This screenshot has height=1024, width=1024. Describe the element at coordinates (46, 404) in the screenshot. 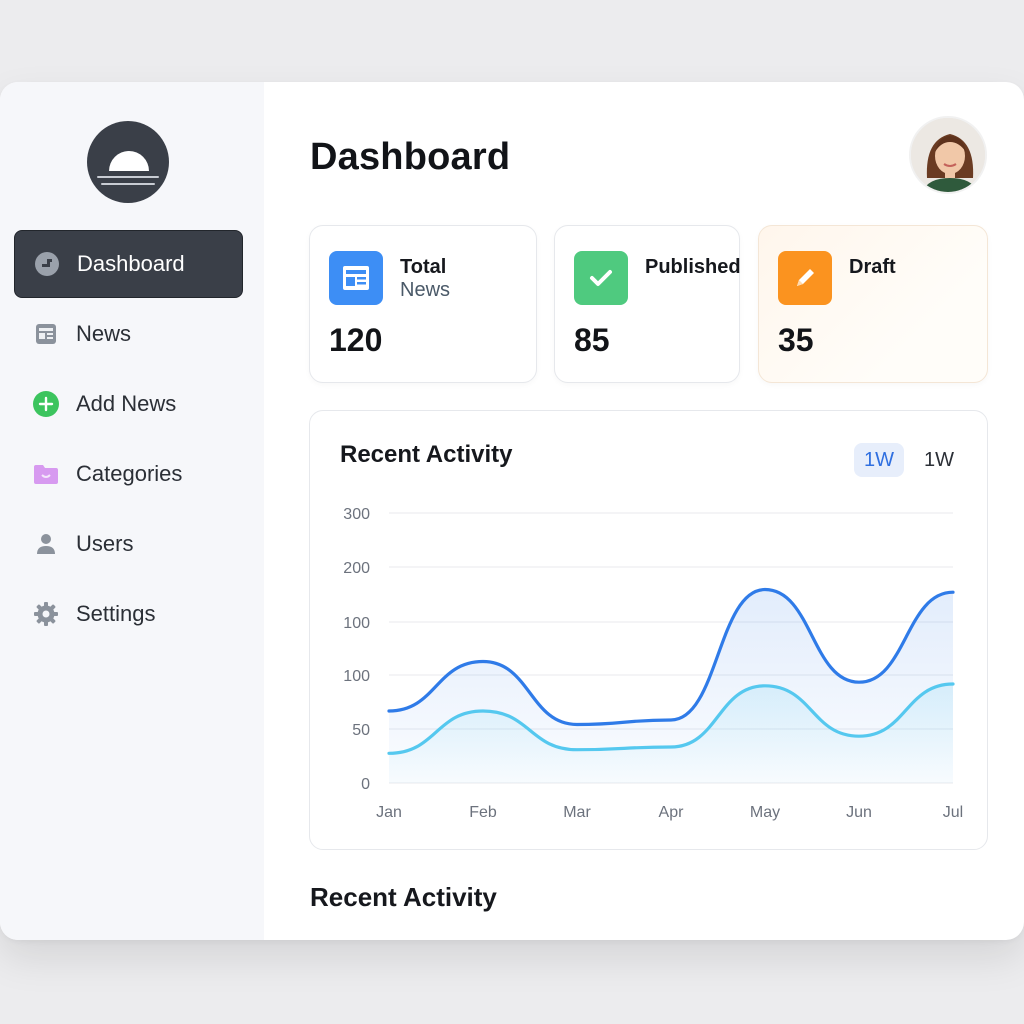

I see `plus-circle-icon` at that location.